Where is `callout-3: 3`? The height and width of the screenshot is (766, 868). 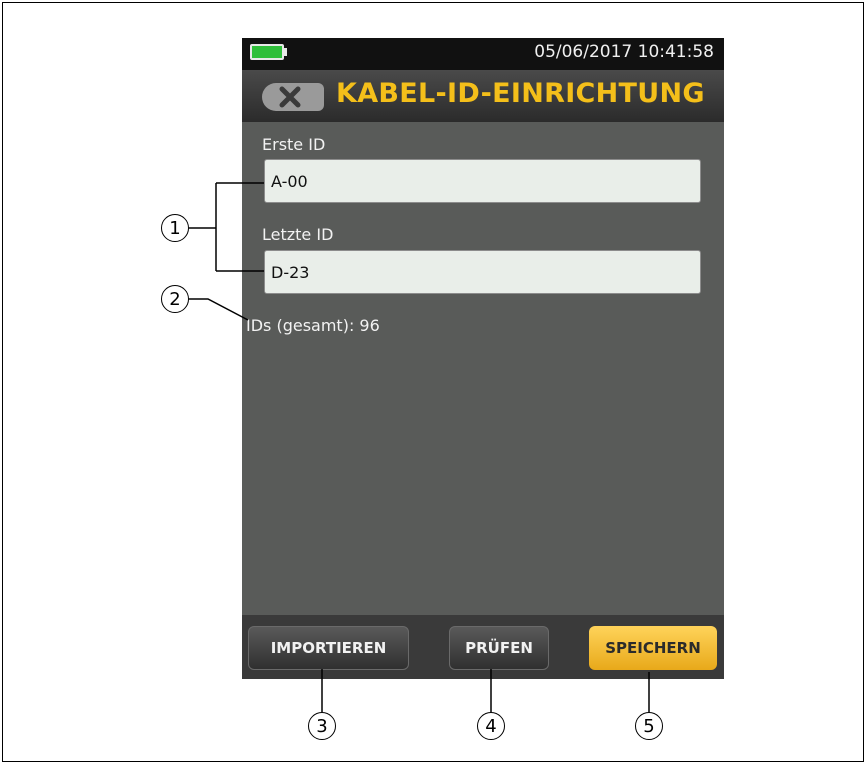 callout-3: 3 is located at coordinates (322, 726).